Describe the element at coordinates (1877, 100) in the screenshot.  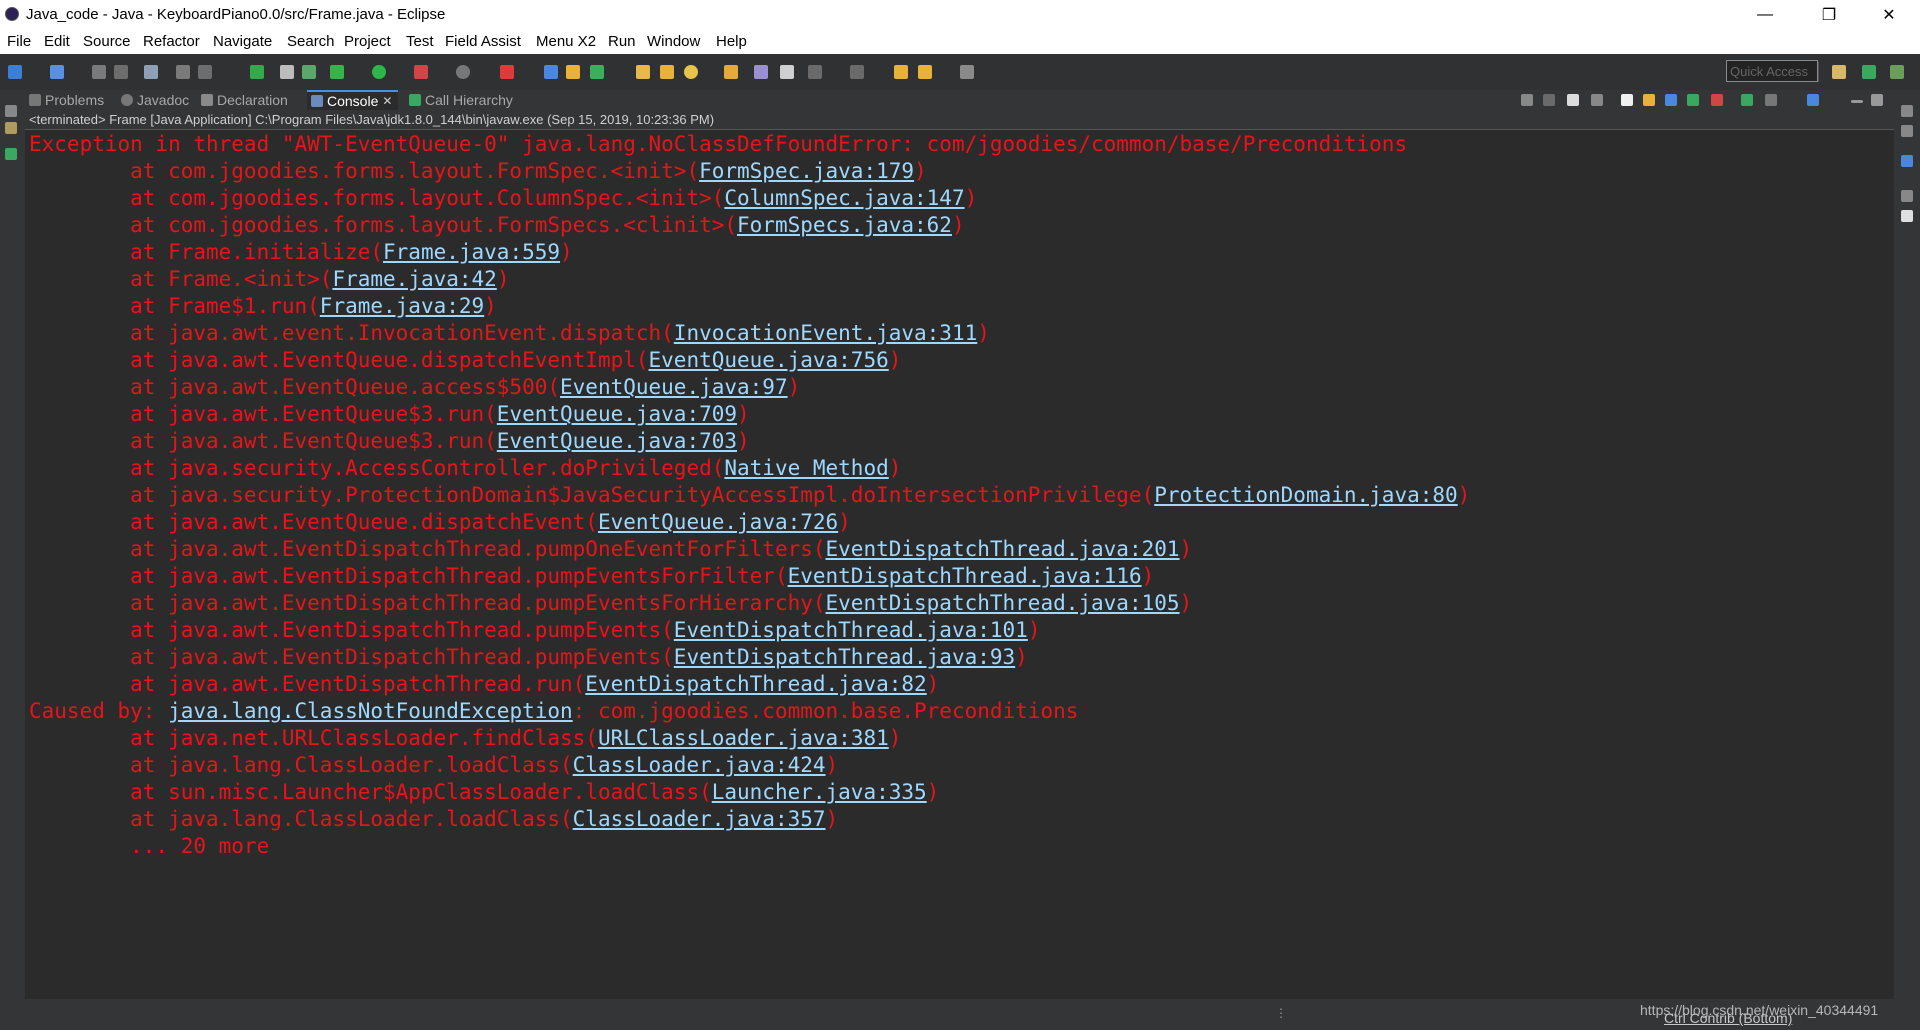
I see `maximize-view-icon` at that location.